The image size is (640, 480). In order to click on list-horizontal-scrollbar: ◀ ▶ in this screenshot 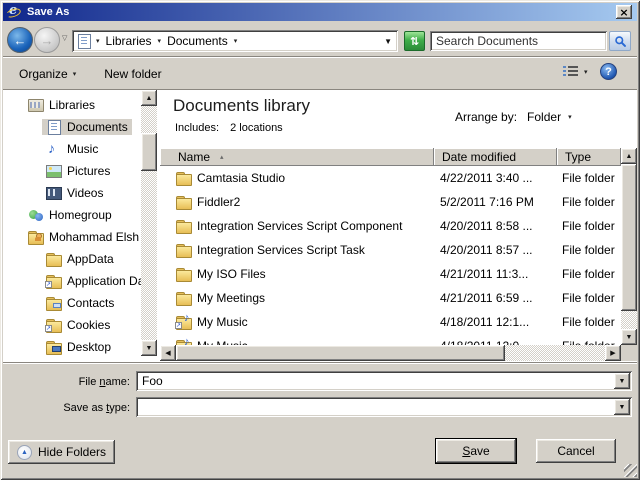, I will do `click(390, 353)`.